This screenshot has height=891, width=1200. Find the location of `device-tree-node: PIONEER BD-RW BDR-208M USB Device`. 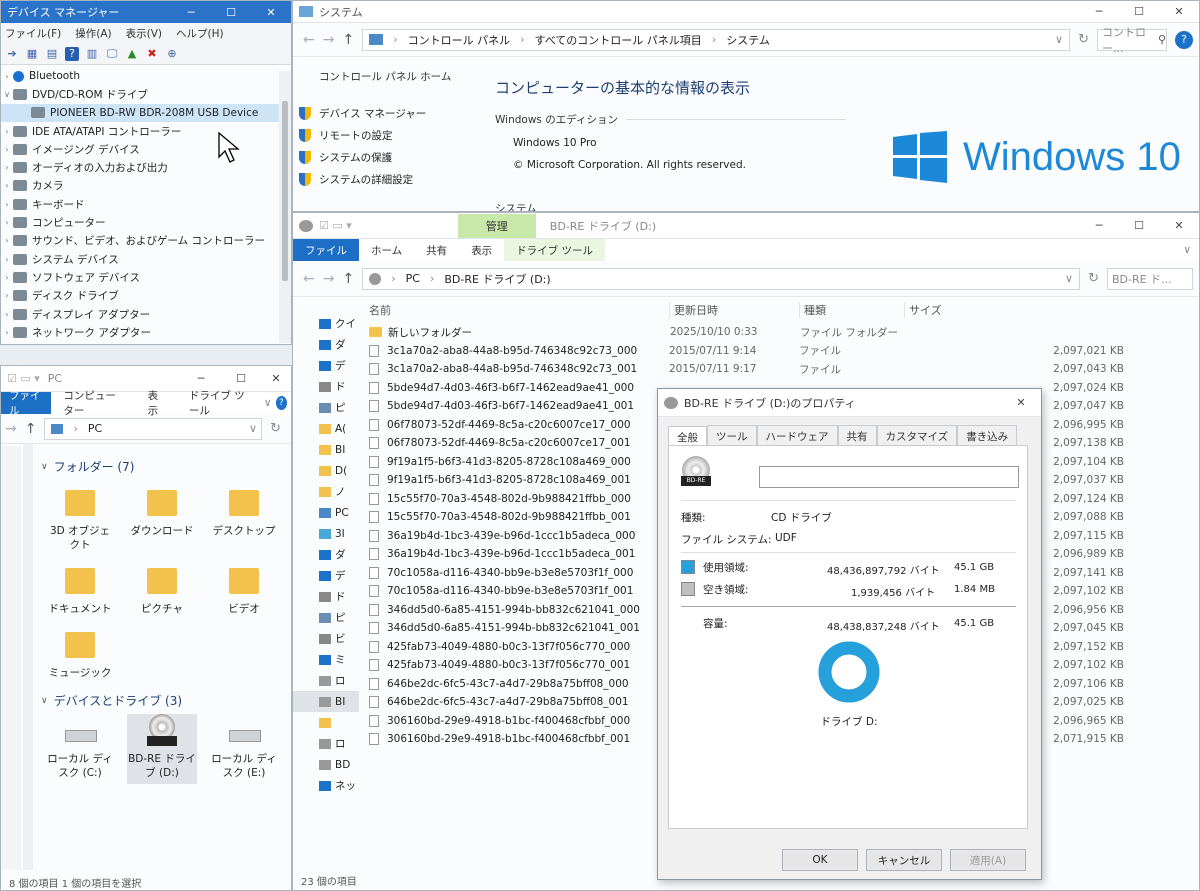

device-tree-node: PIONEER BD-RW BDR-208M USB Device is located at coordinates (146, 112).